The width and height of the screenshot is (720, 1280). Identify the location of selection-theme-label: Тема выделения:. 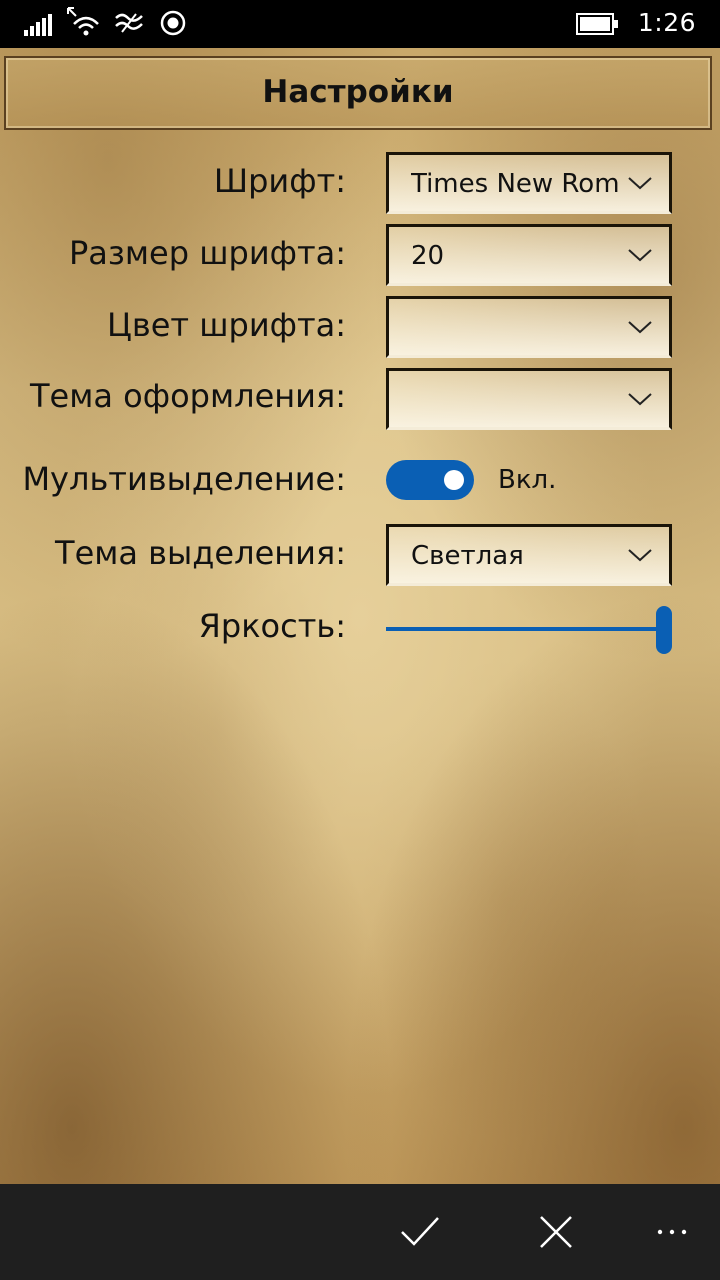
(200, 553).